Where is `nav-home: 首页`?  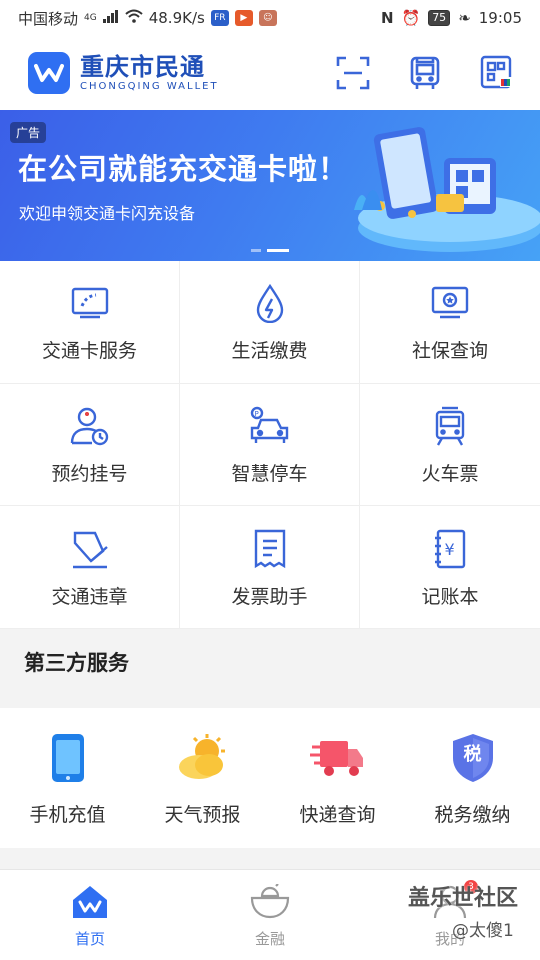 nav-home: 首页 is located at coordinates (90, 915).